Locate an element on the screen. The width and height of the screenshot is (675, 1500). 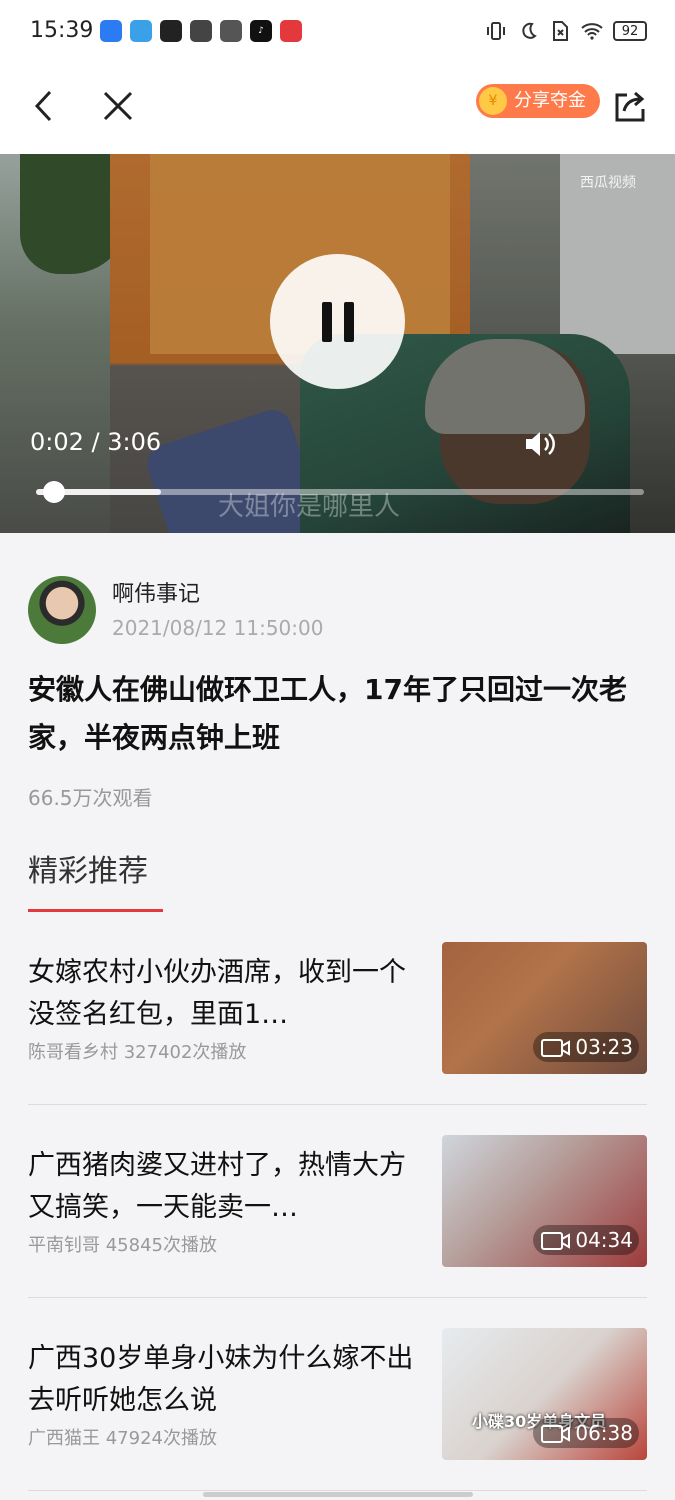
chevron-left-icon is located at coordinates (43, 106).